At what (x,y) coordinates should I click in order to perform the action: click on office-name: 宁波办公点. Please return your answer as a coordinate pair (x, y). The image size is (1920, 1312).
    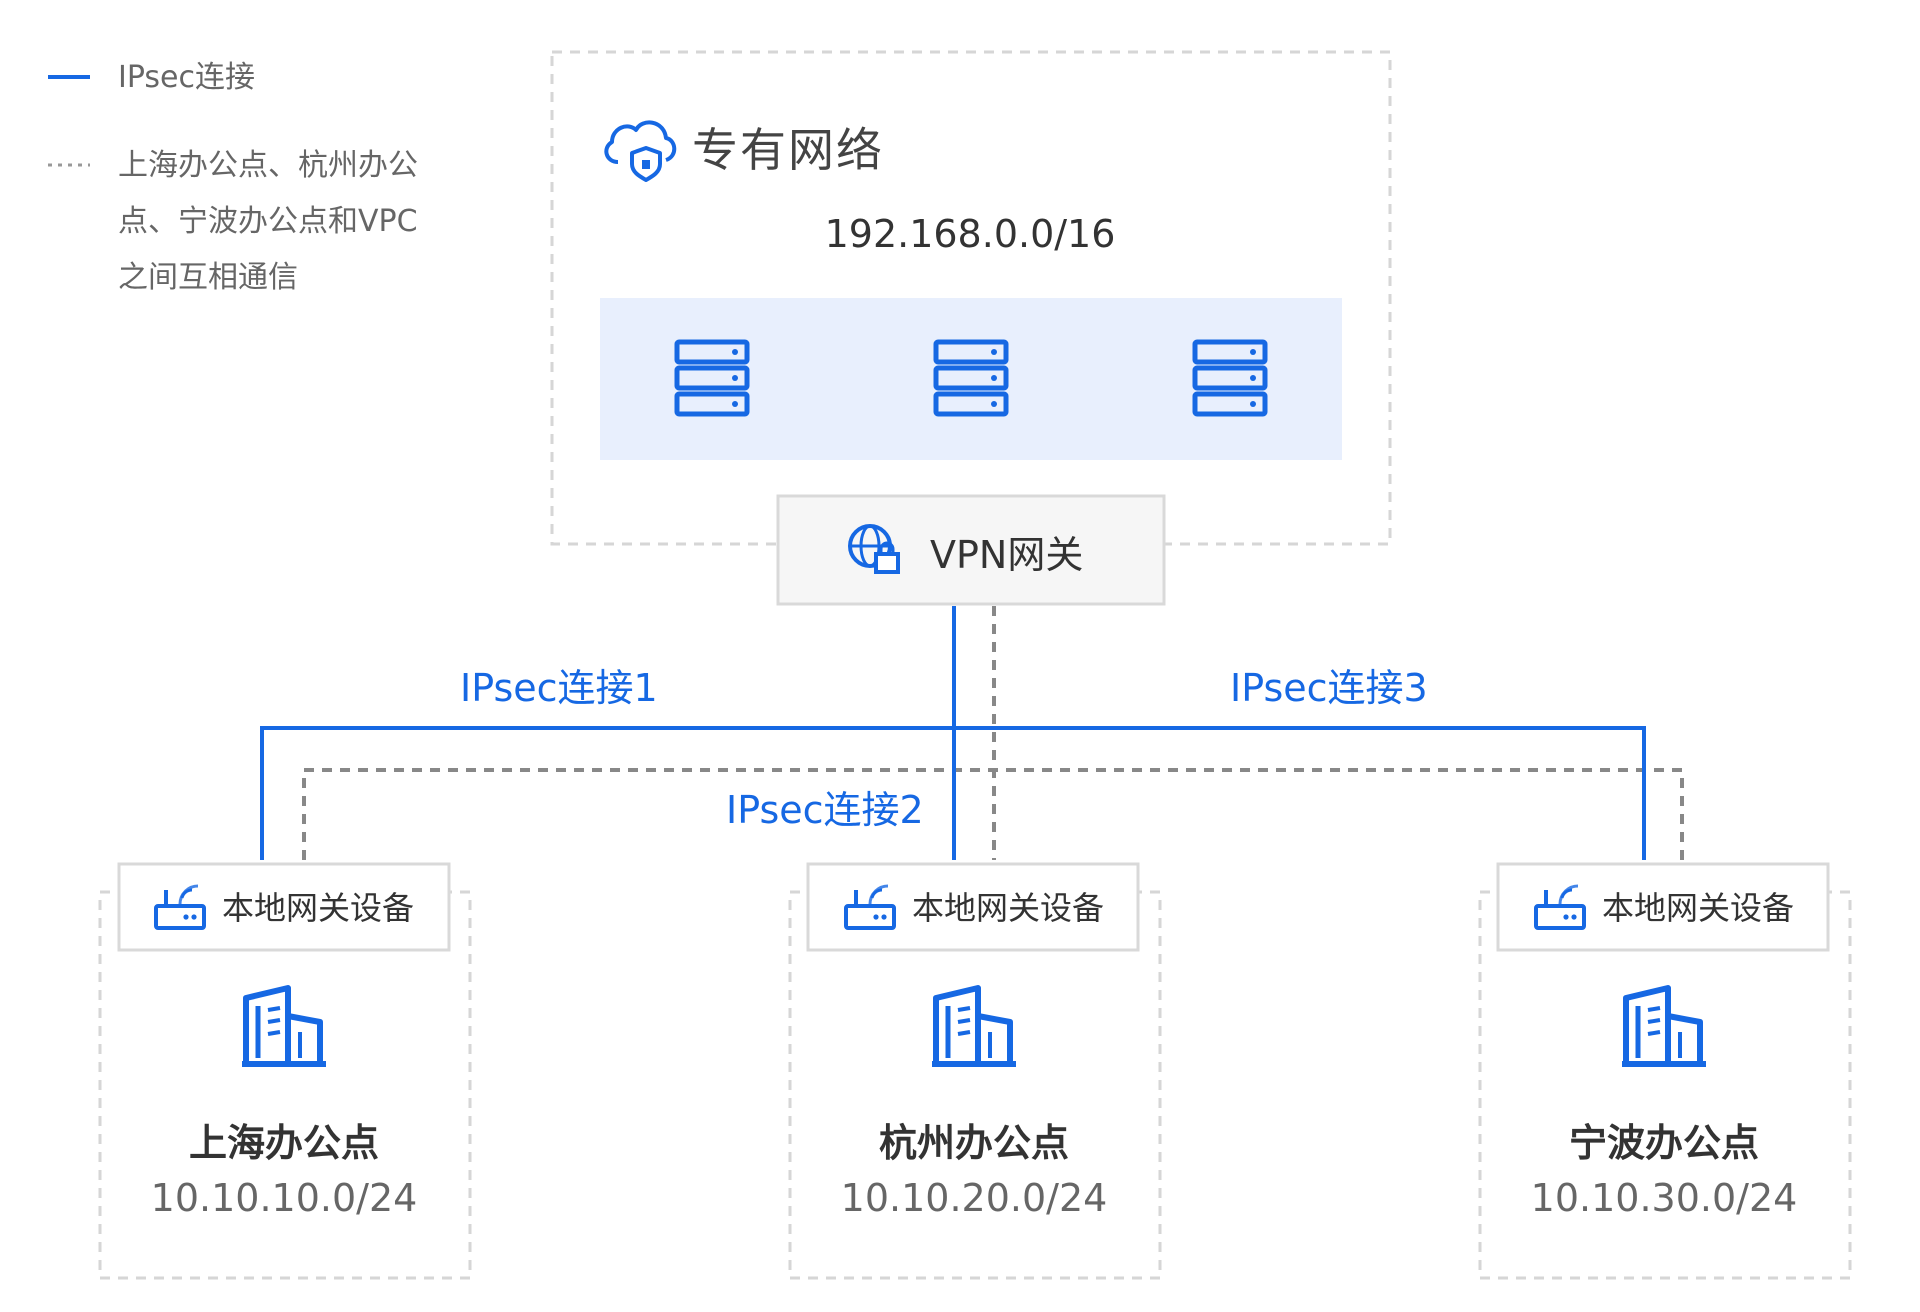
    Looking at the image, I should click on (1663, 1143).